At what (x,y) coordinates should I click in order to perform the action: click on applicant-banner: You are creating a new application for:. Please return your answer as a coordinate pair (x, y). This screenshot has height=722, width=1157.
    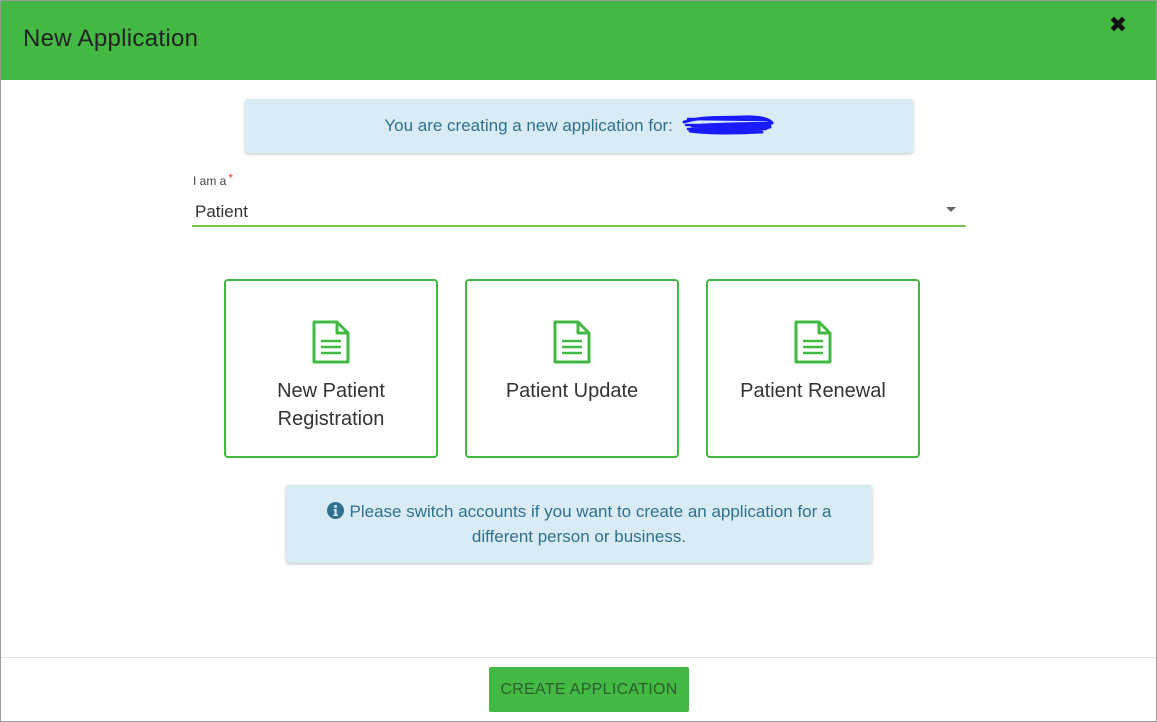
    Looking at the image, I should click on (579, 126).